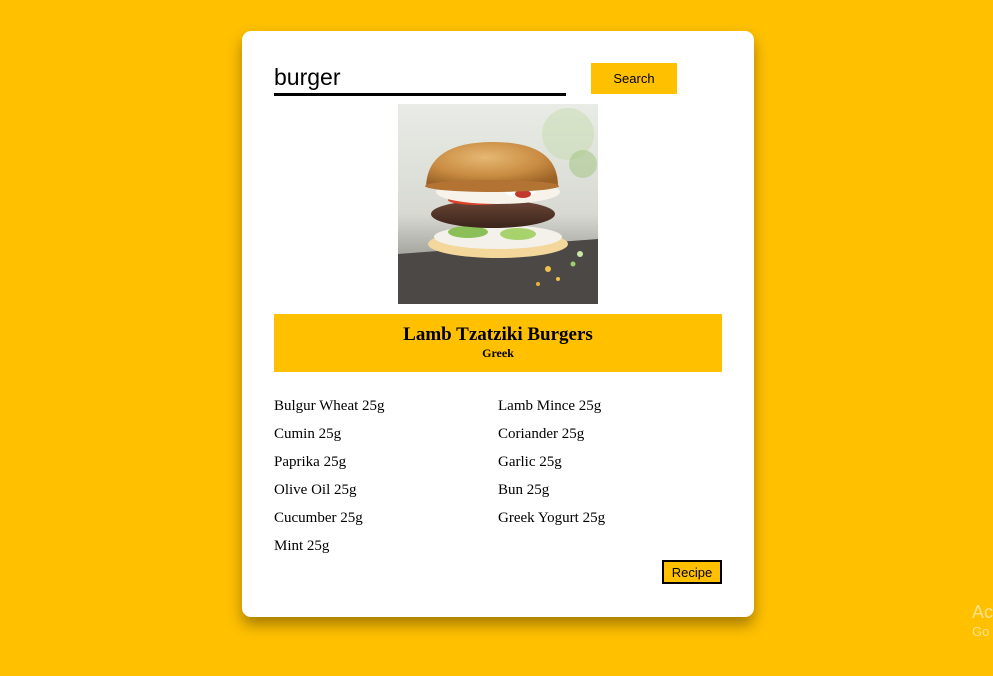 The height and width of the screenshot is (676, 993). What do you see at coordinates (318, 518) in the screenshot?
I see `ingredient-item: Cucumber 25g` at bounding box center [318, 518].